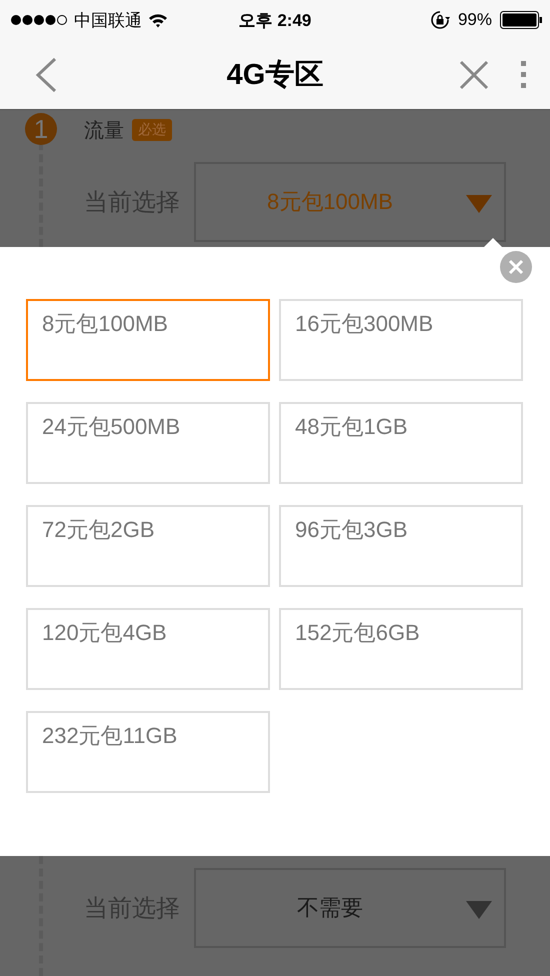  What do you see at coordinates (440, 20) in the screenshot?
I see `rotation-lock-icon` at bounding box center [440, 20].